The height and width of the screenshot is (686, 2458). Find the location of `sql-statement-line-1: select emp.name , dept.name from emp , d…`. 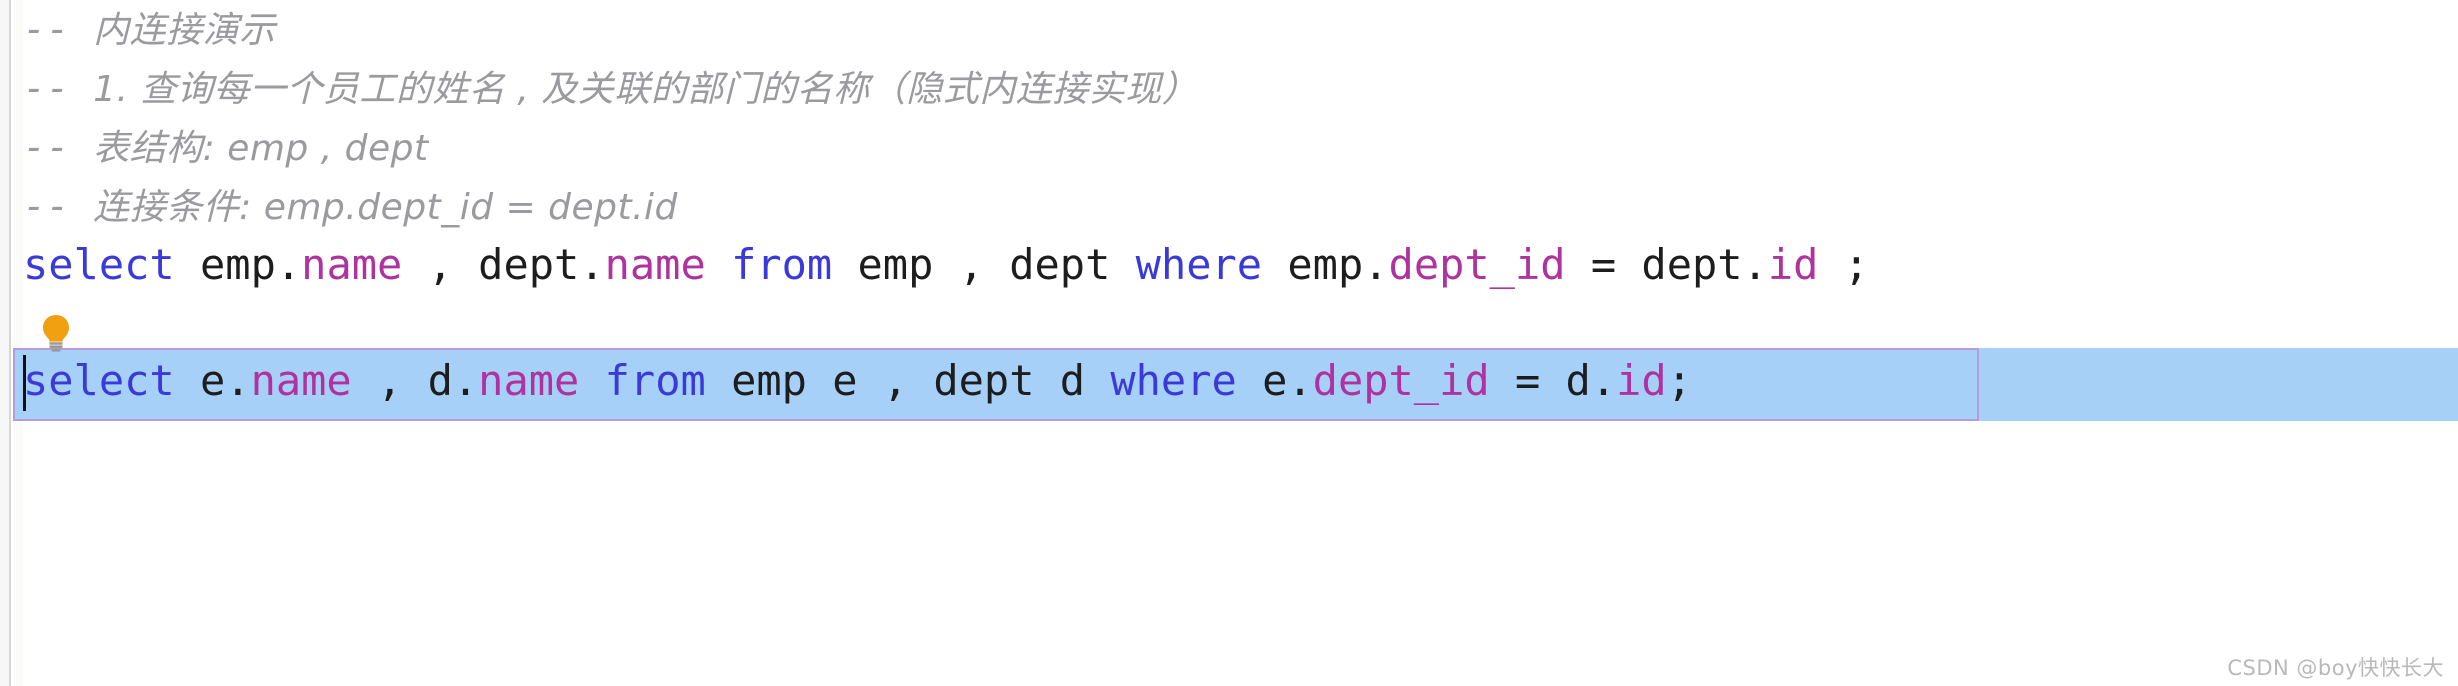

sql-statement-line-1: select emp.name , dept.name from emp , d… is located at coordinates (1229, 267).